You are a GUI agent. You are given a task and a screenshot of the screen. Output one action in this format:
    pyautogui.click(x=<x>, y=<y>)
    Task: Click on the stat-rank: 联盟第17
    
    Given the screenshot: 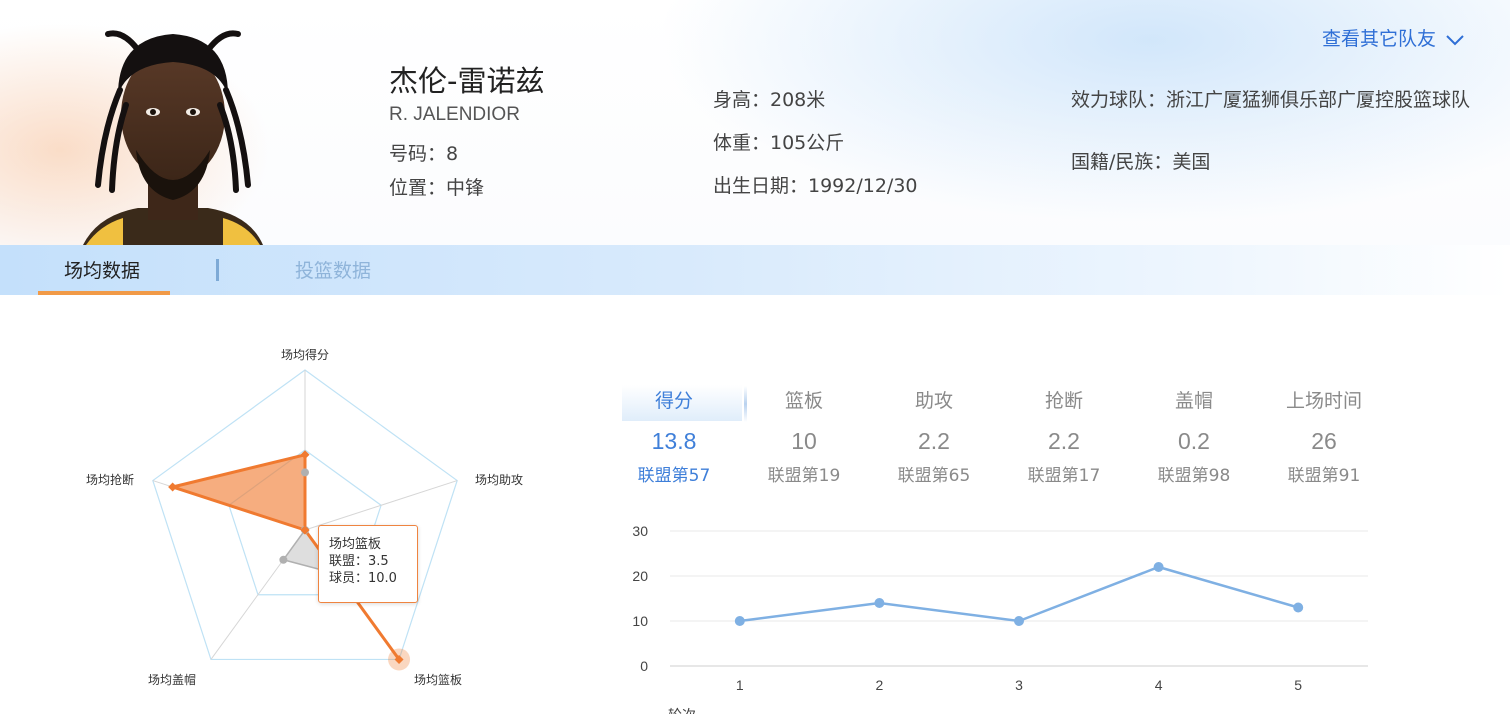 What is the action you would take?
    pyautogui.click(x=1064, y=476)
    